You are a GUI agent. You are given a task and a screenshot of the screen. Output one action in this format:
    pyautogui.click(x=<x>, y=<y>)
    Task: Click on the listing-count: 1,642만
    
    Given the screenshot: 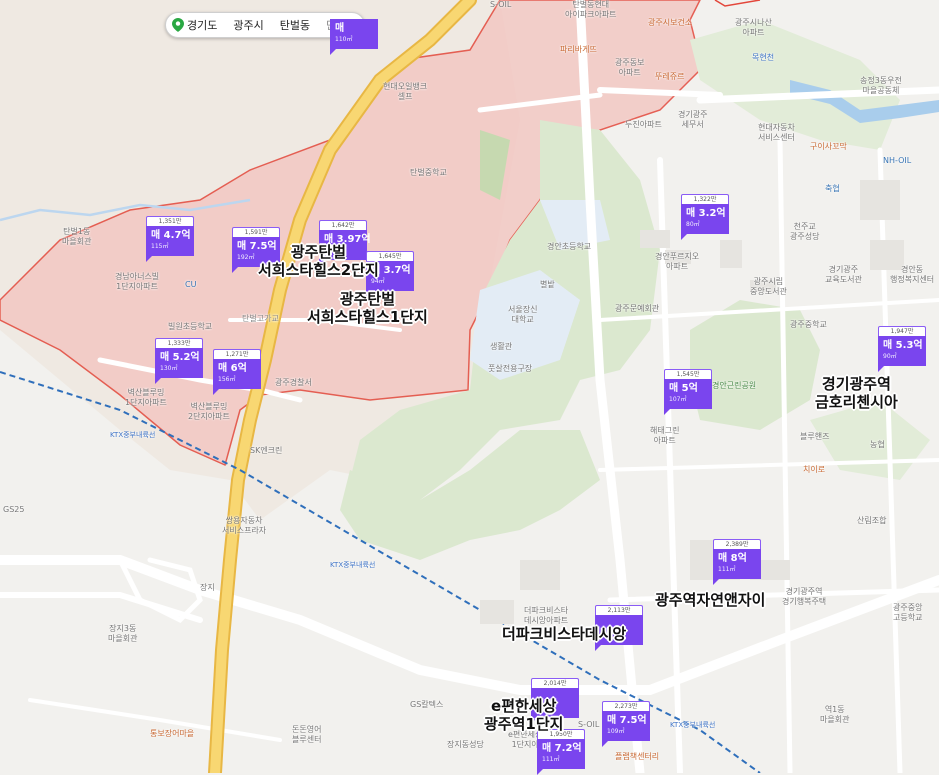 What is the action you would take?
    pyautogui.click(x=343, y=225)
    